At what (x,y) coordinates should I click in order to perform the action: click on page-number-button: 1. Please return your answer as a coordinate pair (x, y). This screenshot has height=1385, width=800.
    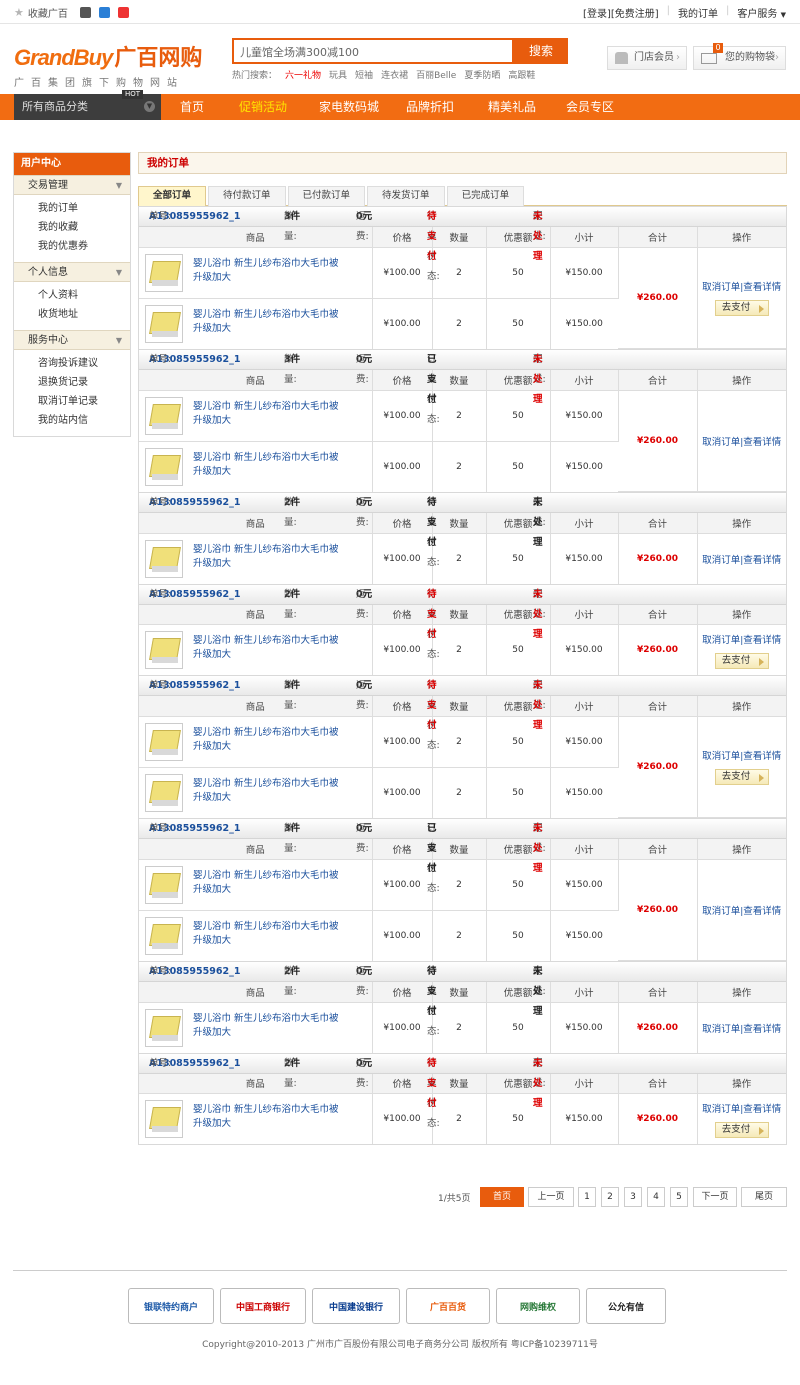
    Looking at the image, I should click on (587, 1197).